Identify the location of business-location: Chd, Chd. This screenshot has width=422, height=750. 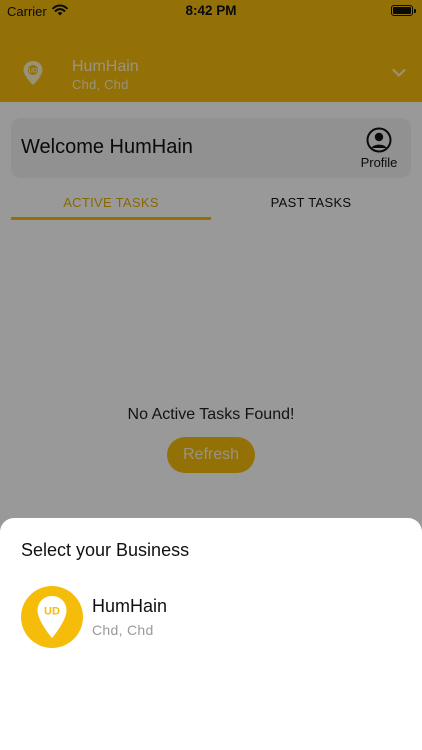
(123, 630).